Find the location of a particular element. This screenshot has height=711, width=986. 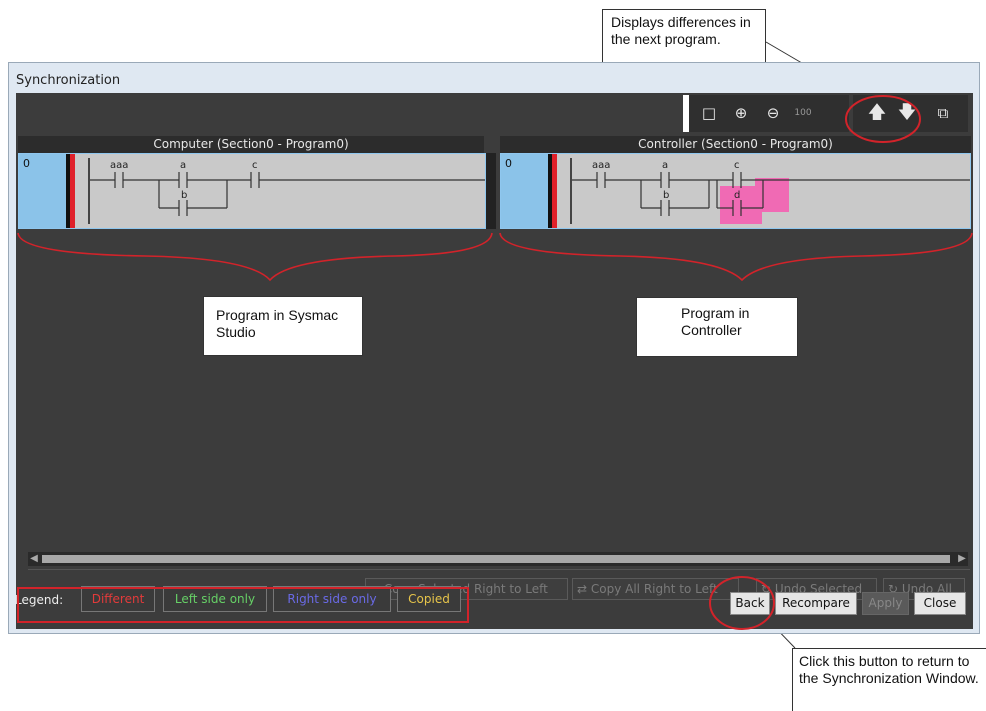

legend-highlight-box is located at coordinates (243, 605).